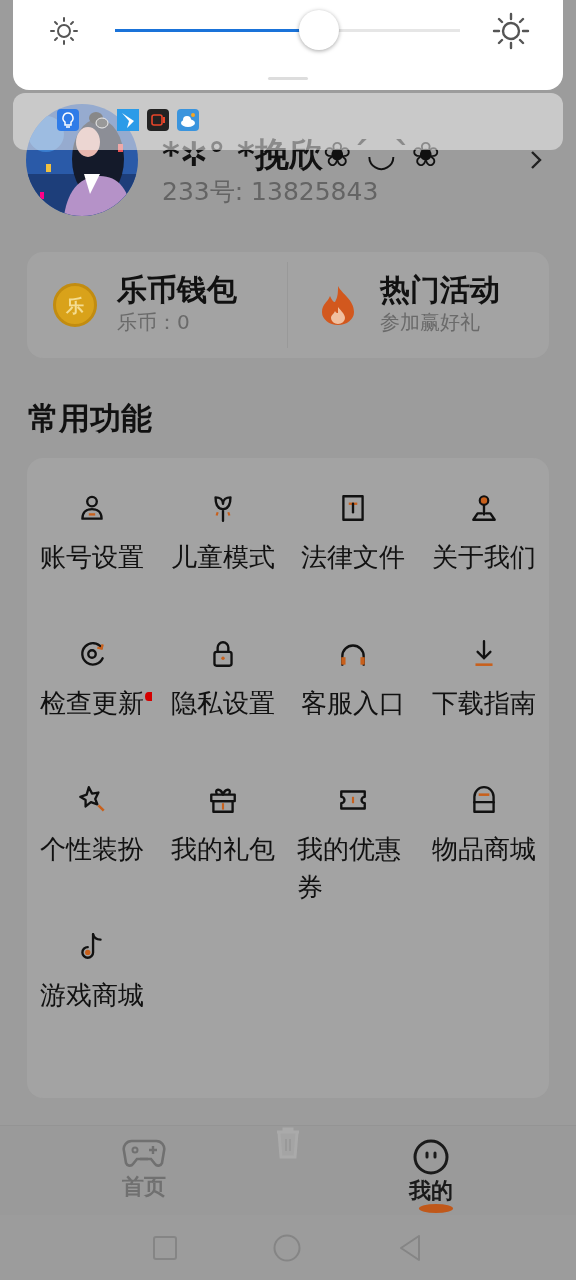 The image size is (576, 1280). I want to click on wallet-item-subtitle: 参加赢好礼, so click(430, 323).